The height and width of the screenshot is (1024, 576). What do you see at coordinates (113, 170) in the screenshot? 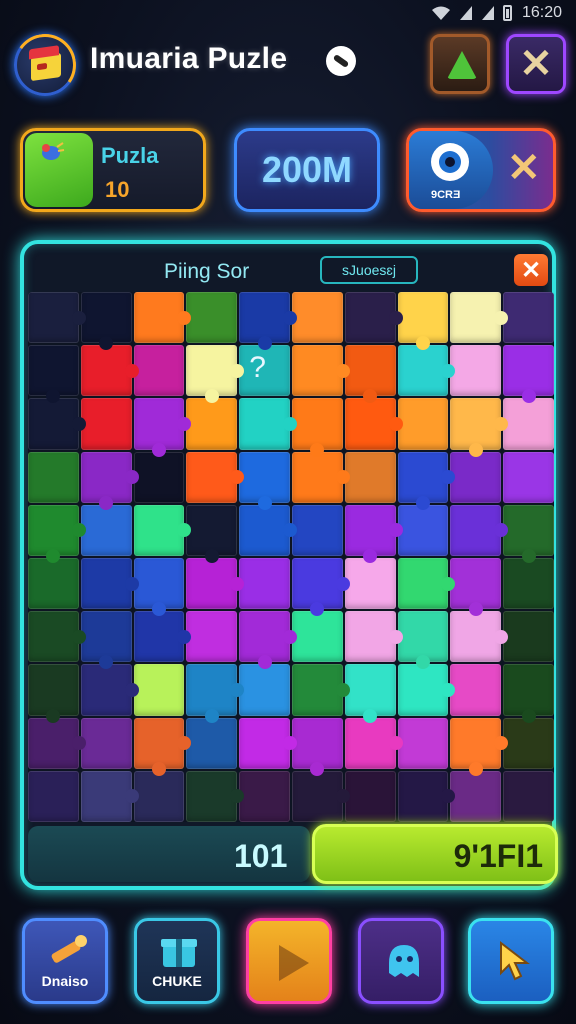
I see `puzzle-stat-card: Puzla 10` at bounding box center [113, 170].